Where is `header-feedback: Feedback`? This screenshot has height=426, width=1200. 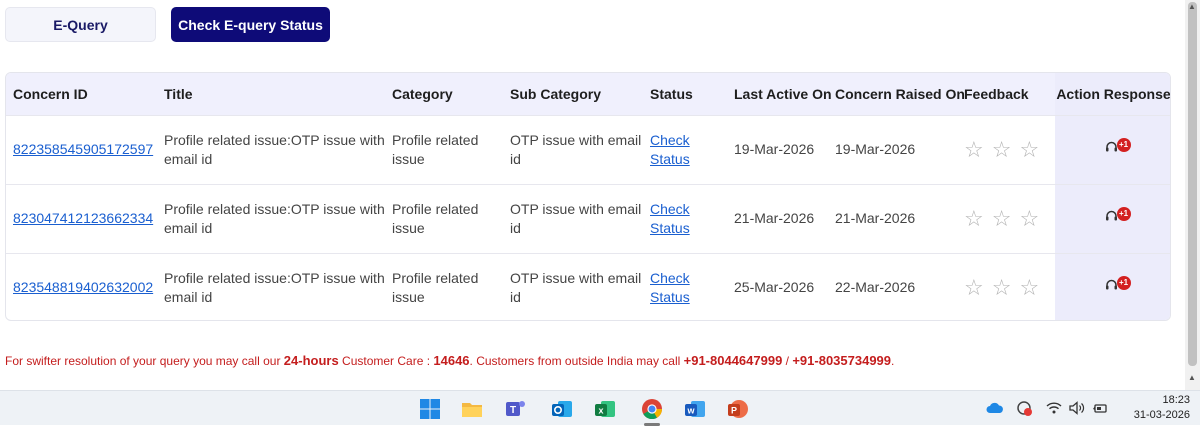 header-feedback: Feedback is located at coordinates (996, 93).